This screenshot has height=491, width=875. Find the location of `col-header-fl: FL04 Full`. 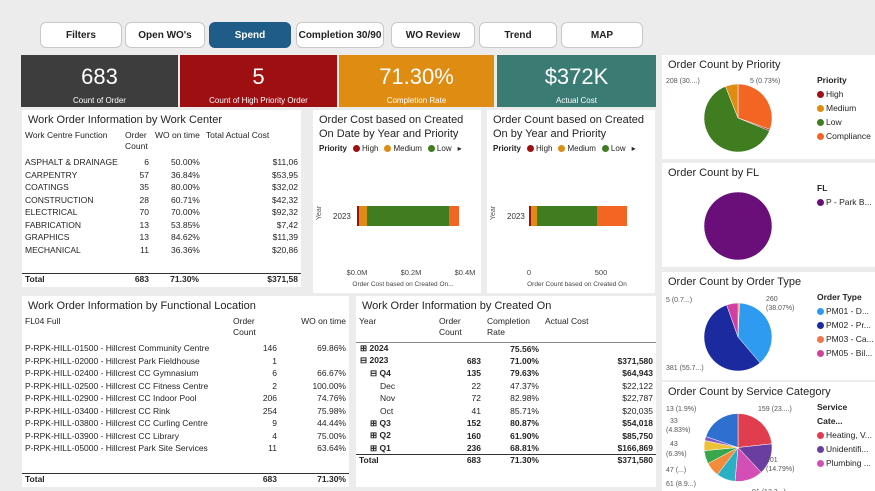

col-header-fl: FL04 Full is located at coordinates (126, 329).